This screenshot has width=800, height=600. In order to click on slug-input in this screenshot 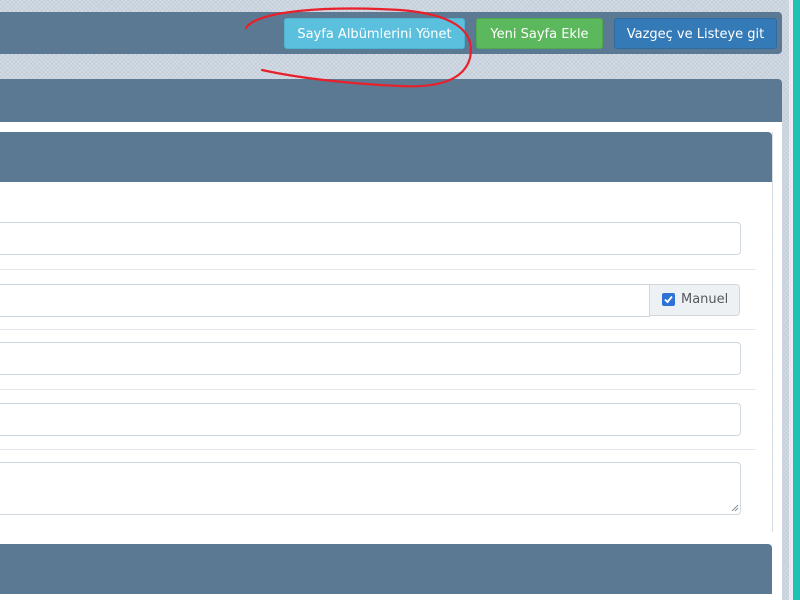, I will do `click(325, 300)`.